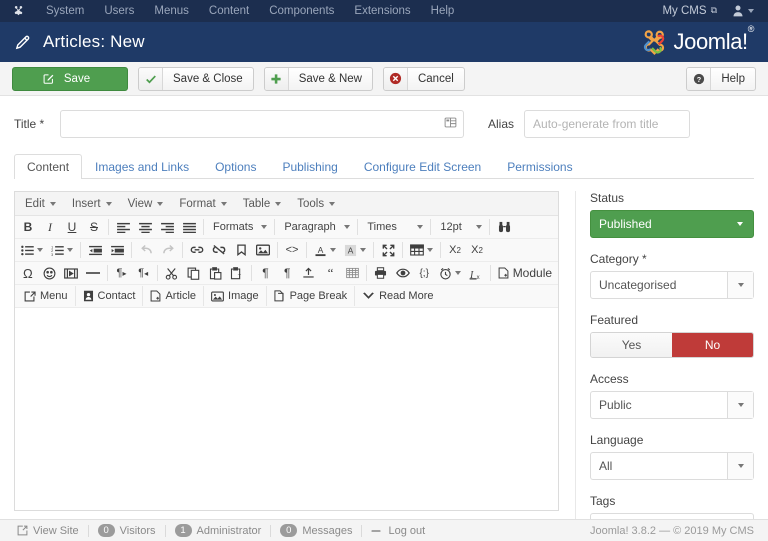 The width and height of the screenshot is (768, 541). I want to click on tab-images-and-links: Images and Links, so click(142, 166).